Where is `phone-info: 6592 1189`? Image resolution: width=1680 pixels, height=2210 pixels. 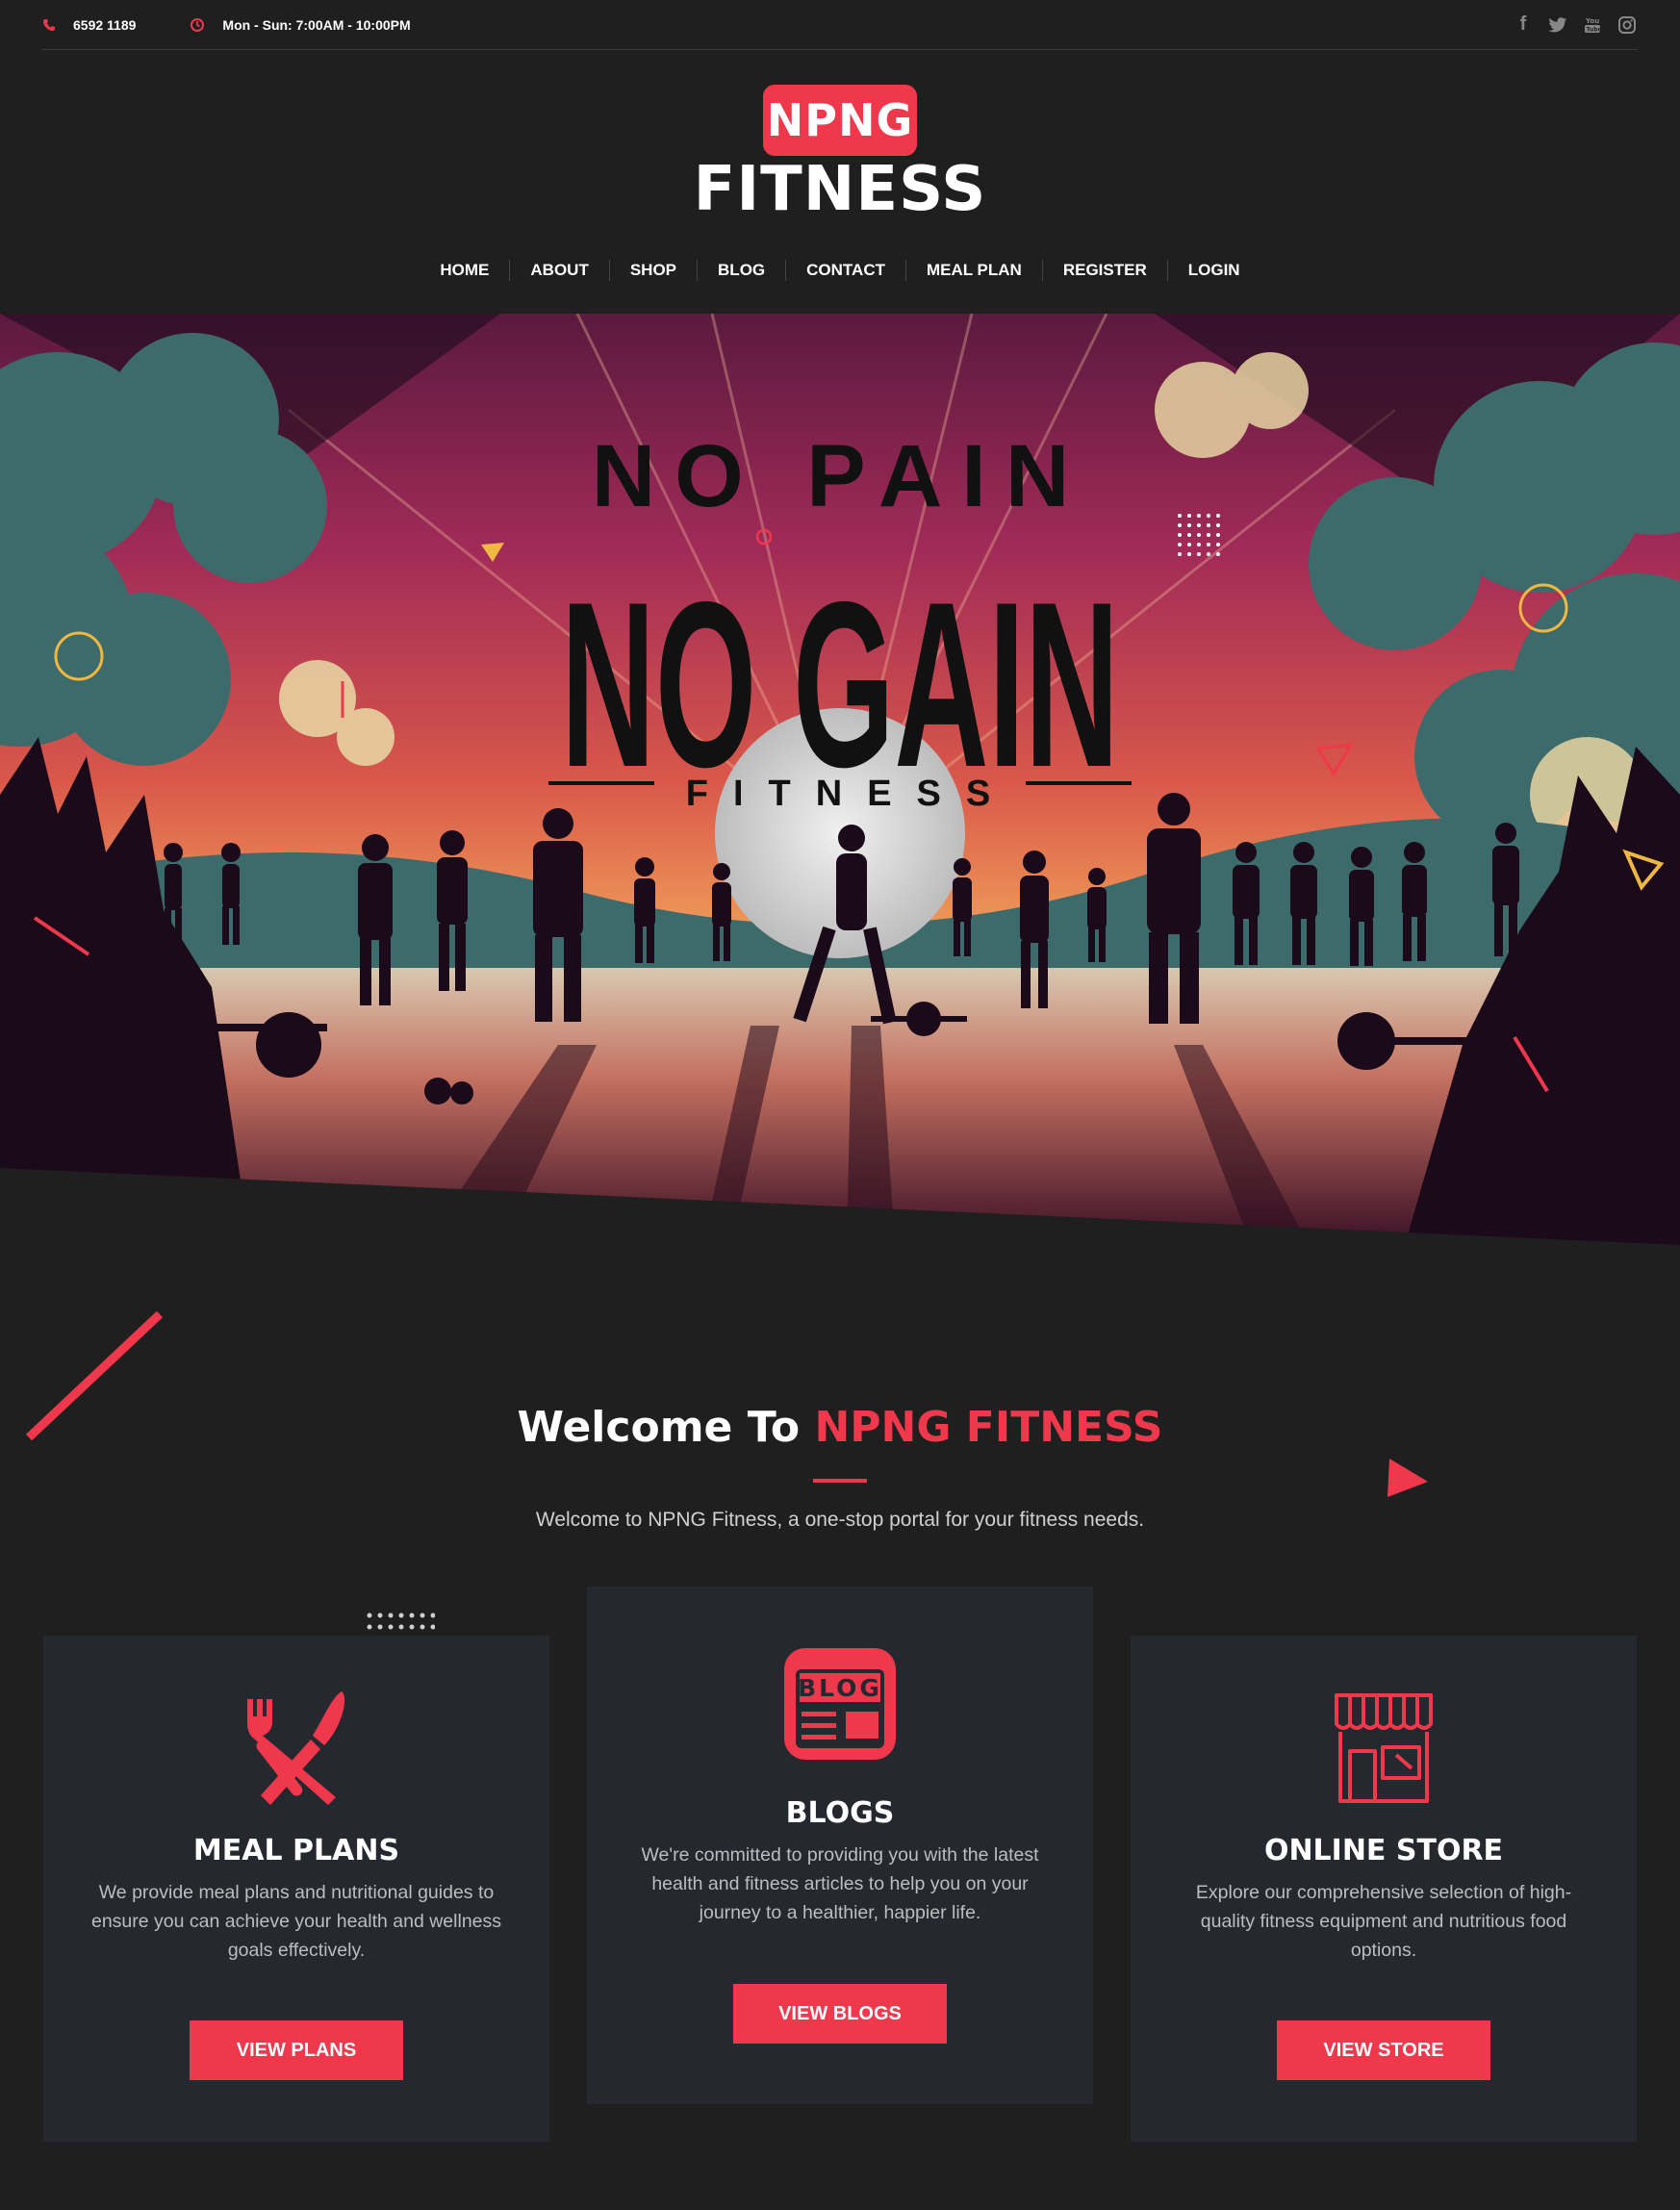
phone-info: 6592 1189 is located at coordinates (89, 25).